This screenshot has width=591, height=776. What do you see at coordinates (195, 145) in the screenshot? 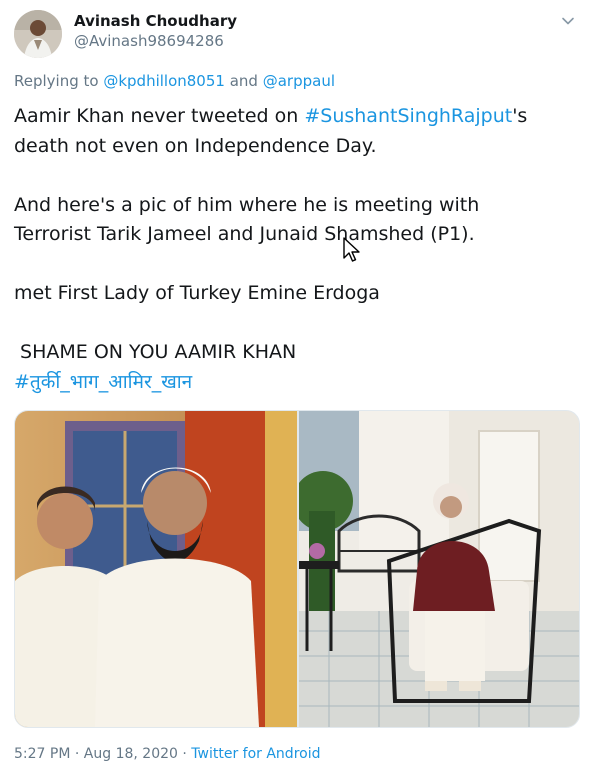
I see `tweet-line: death not even on Independence Day.` at bounding box center [195, 145].